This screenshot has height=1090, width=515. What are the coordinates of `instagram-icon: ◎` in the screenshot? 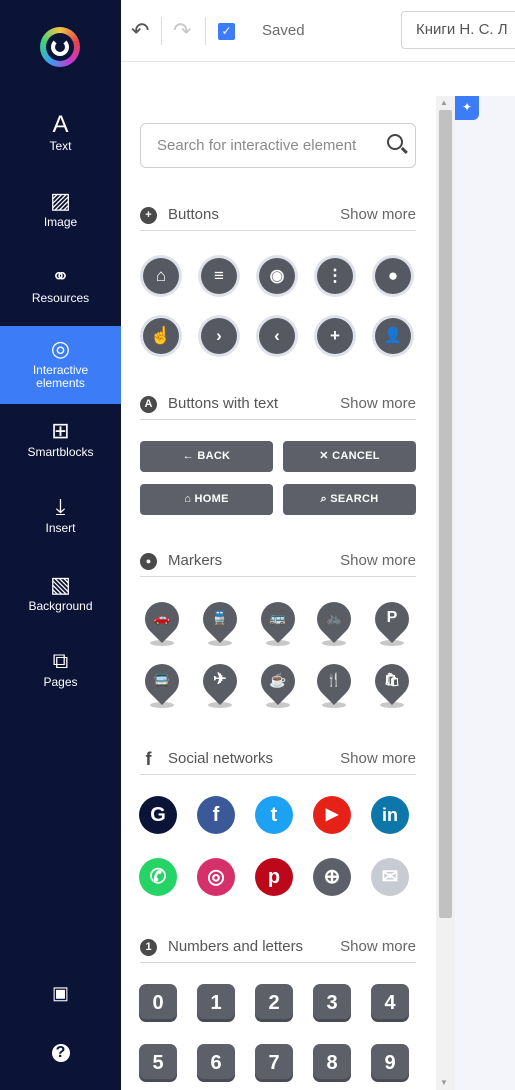 It's located at (216, 877).